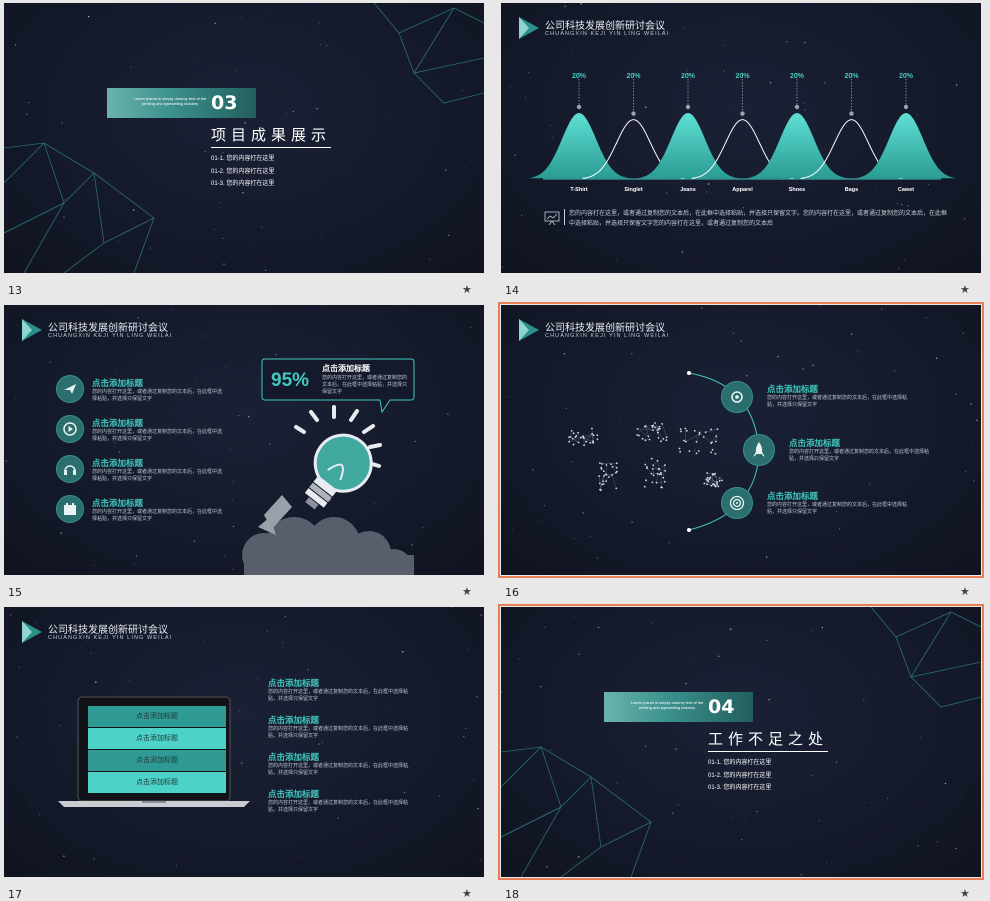  I want to click on chart-category-label: Bags, so click(851, 190).